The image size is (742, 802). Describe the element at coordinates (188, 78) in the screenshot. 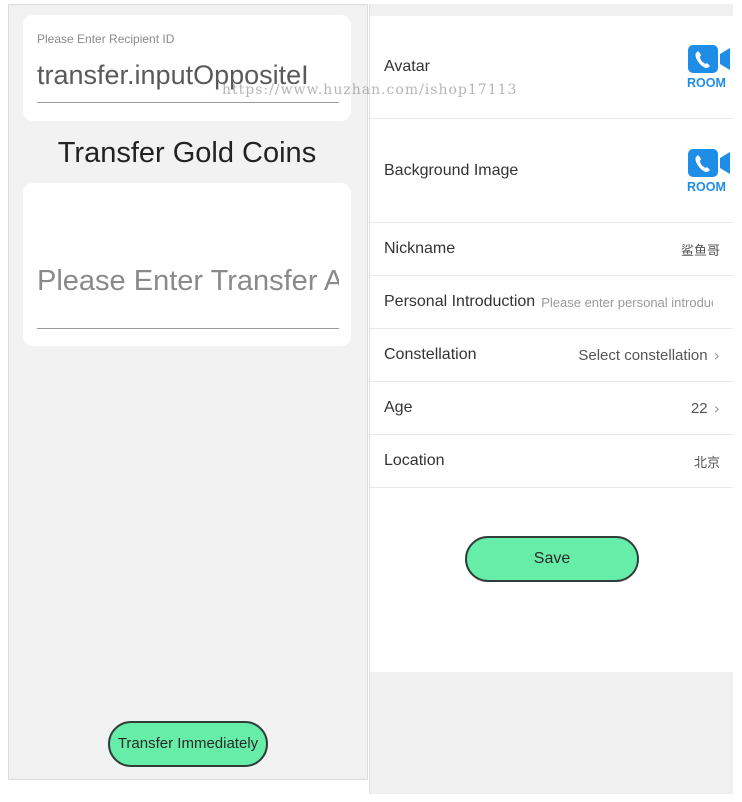

I see `recipient-id-input: transfer.inputOppositeI` at that location.